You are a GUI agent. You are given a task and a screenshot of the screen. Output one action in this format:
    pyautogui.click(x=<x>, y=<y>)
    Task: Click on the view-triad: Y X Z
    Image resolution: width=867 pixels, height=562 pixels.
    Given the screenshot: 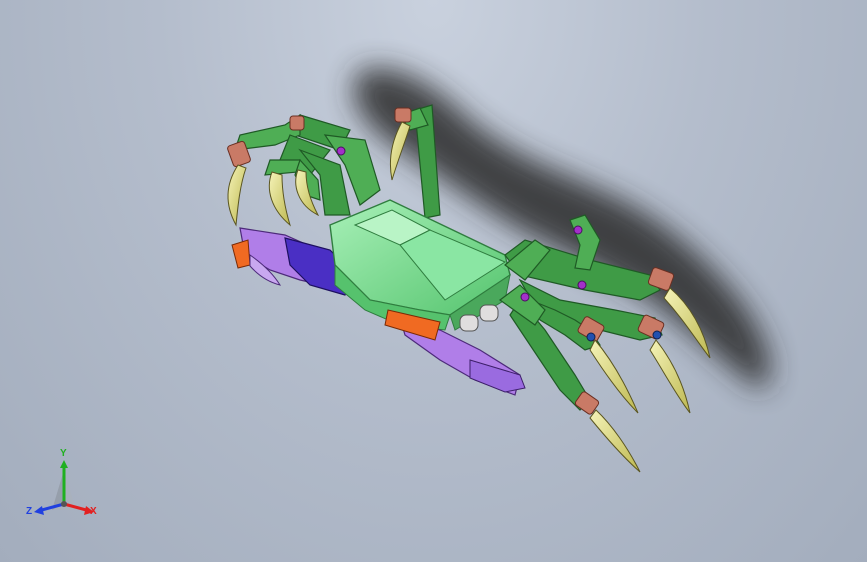 What is the action you would take?
    pyautogui.click(x=64, y=486)
    